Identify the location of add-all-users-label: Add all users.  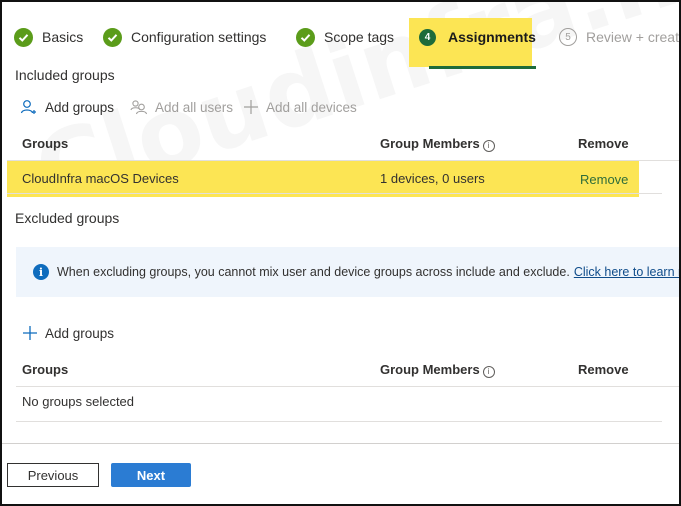
(194, 107).